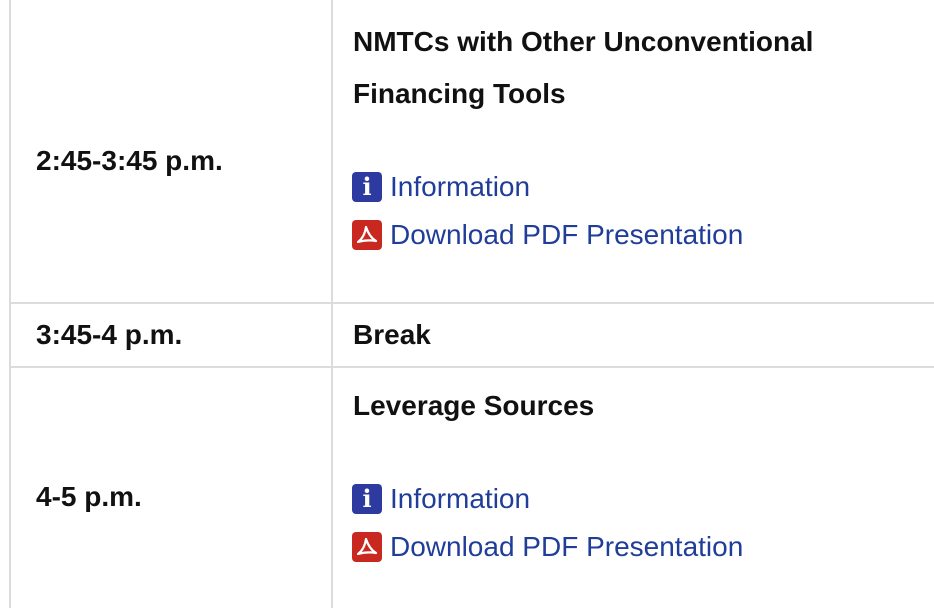  Describe the element at coordinates (129, 160) in the screenshot. I see `session-time: 2:45-3:45 p.m.` at that location.